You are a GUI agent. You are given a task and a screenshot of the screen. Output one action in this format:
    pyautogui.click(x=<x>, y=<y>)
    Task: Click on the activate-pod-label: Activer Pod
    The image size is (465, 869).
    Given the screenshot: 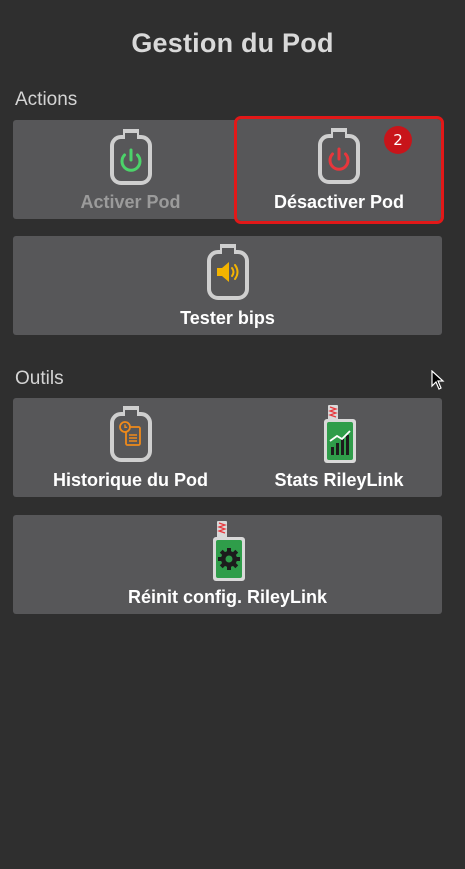 What is the action you would take?
    pyautogui.click(x=130, y=202)
    